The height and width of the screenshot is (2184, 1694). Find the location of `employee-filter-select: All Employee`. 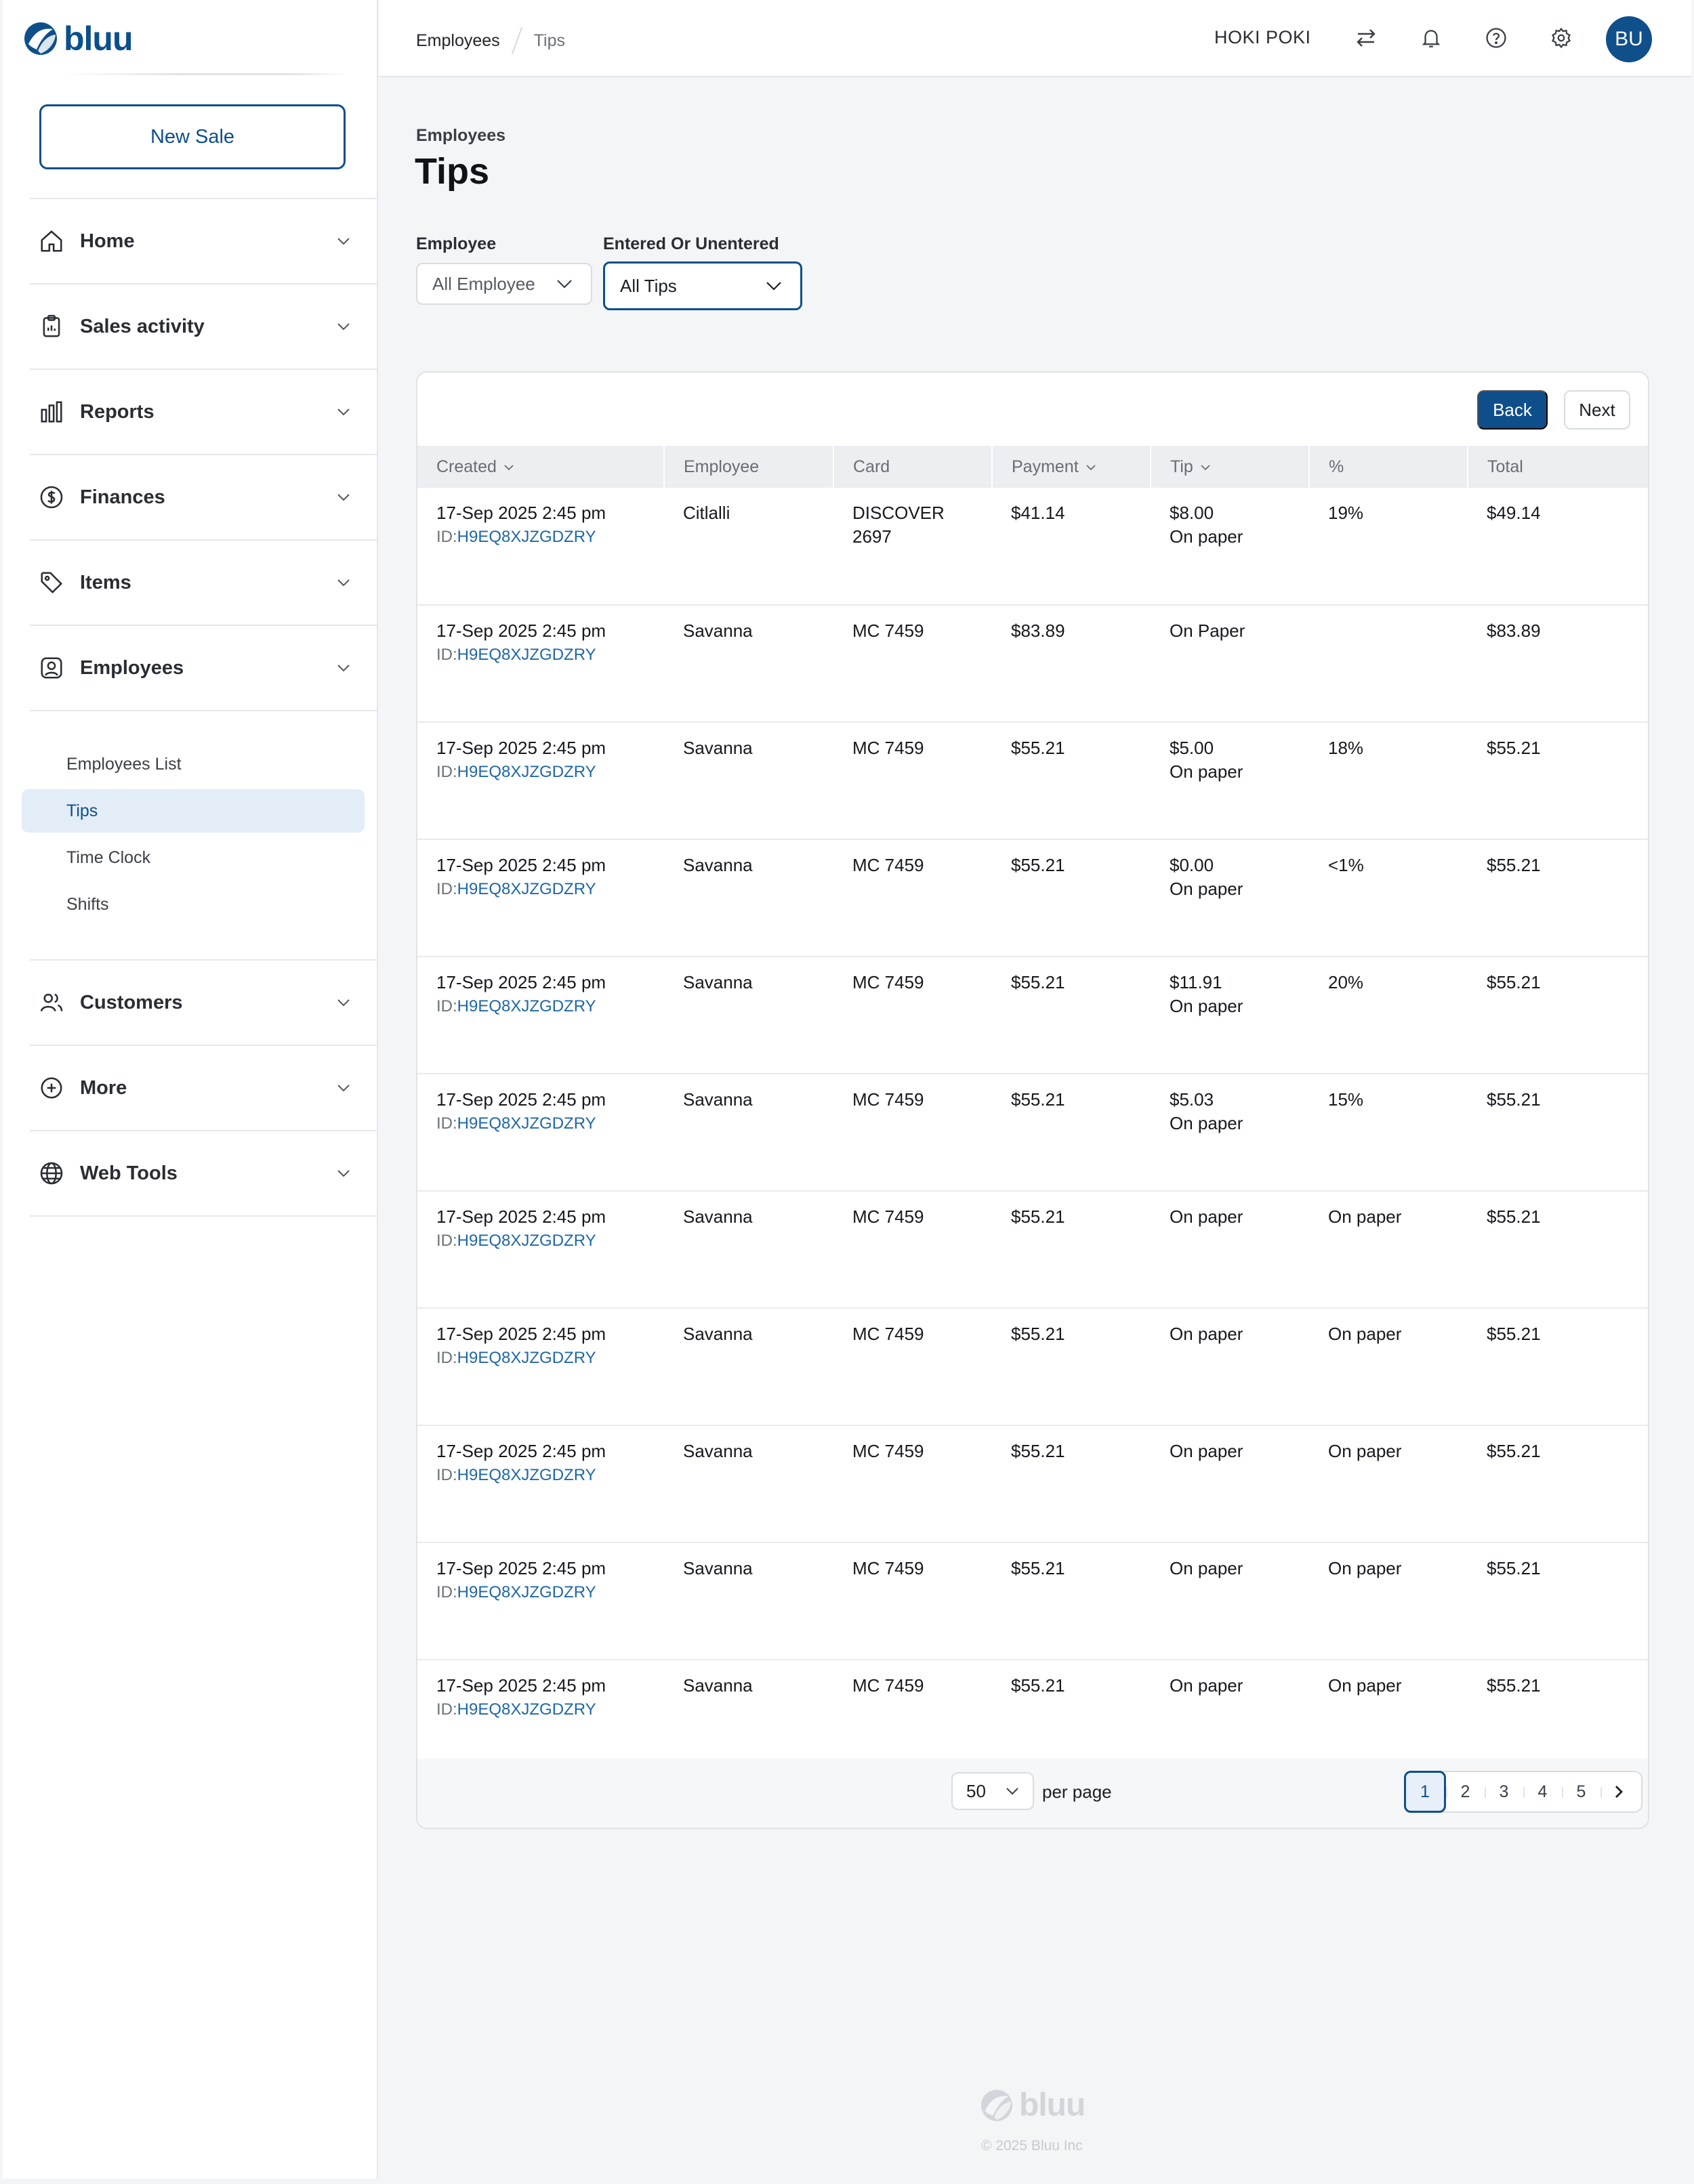

employee-filter-select: All Employee is located at coordinates (504, 284).